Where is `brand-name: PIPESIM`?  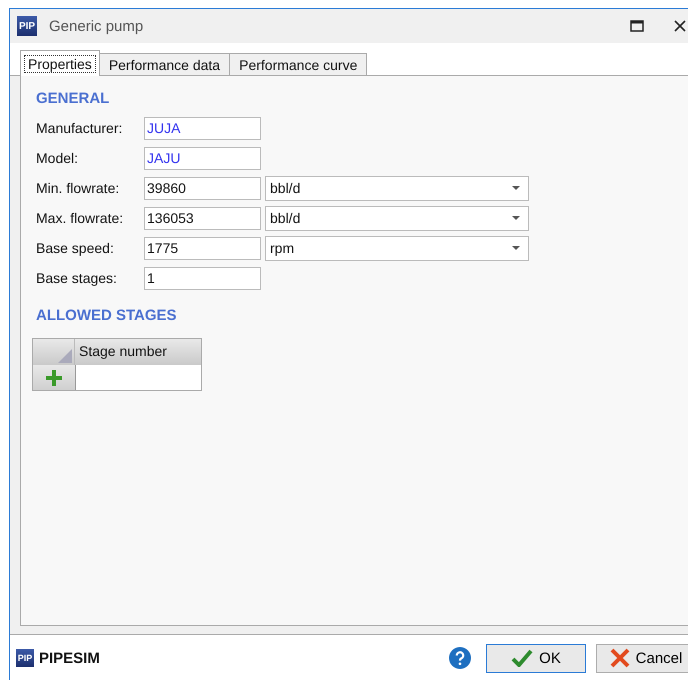
brand-name: PIPESIM is located at coordinates (69, 658).